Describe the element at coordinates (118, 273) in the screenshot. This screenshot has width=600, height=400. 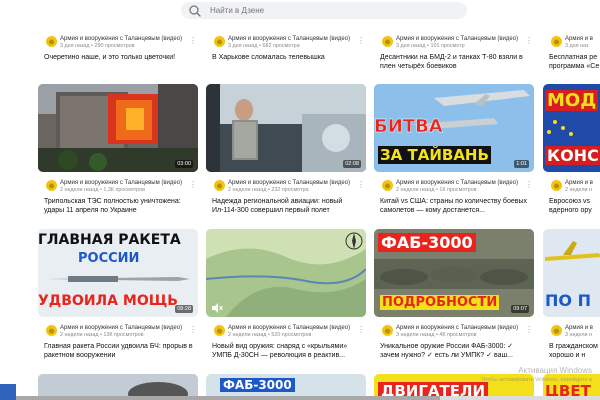
I see `video-thumbnail: ГЛАВНАЯ РАКЕТА РОССИИ УДВОИЛА МОЩЬ 08:28` at that location.